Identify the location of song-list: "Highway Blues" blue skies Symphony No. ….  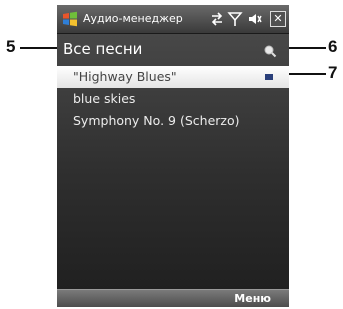
(173, 99).